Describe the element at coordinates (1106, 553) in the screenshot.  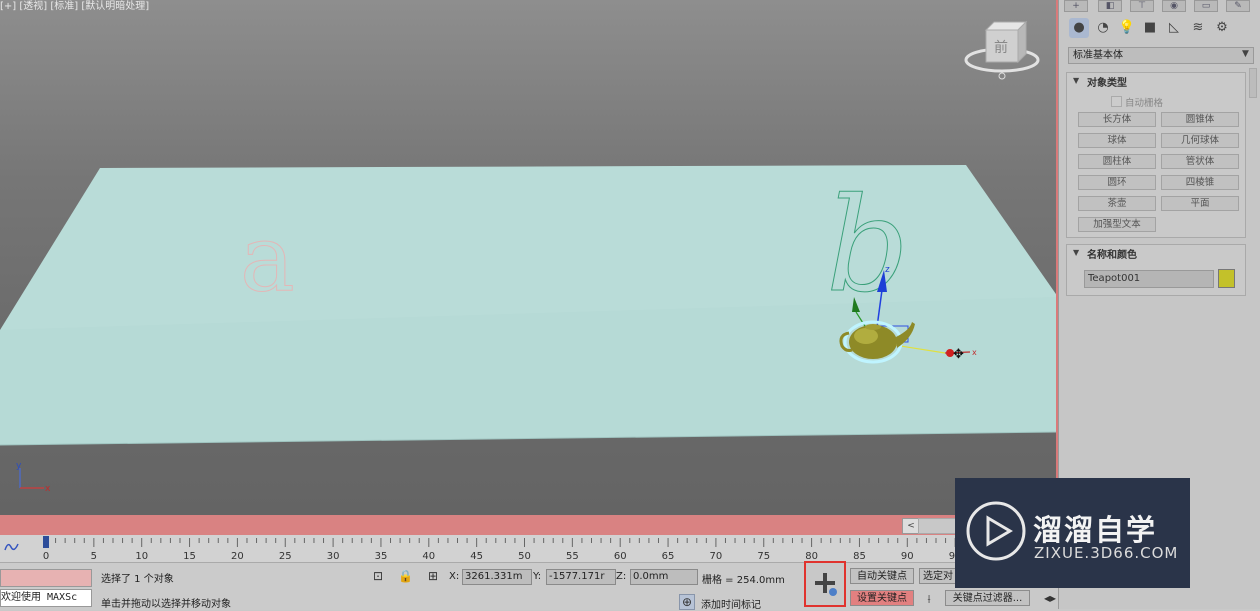
I see `watermark-url: ZIXUE.3D66.COM` at that location.